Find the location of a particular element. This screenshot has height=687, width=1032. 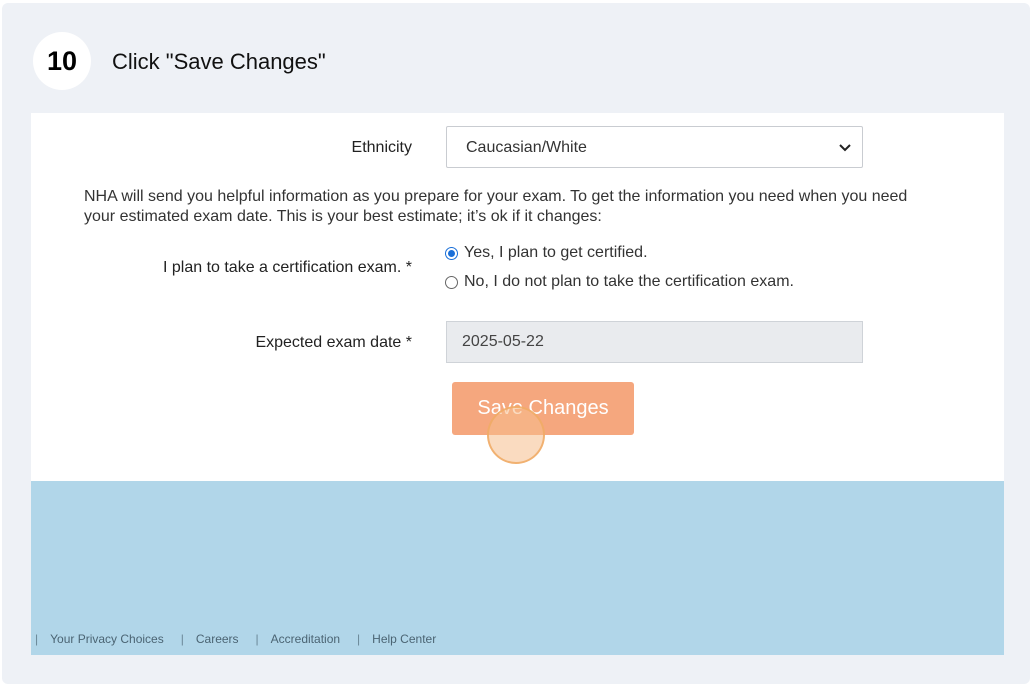

step-number-badge: 10 is located at coordinates (62, 61).